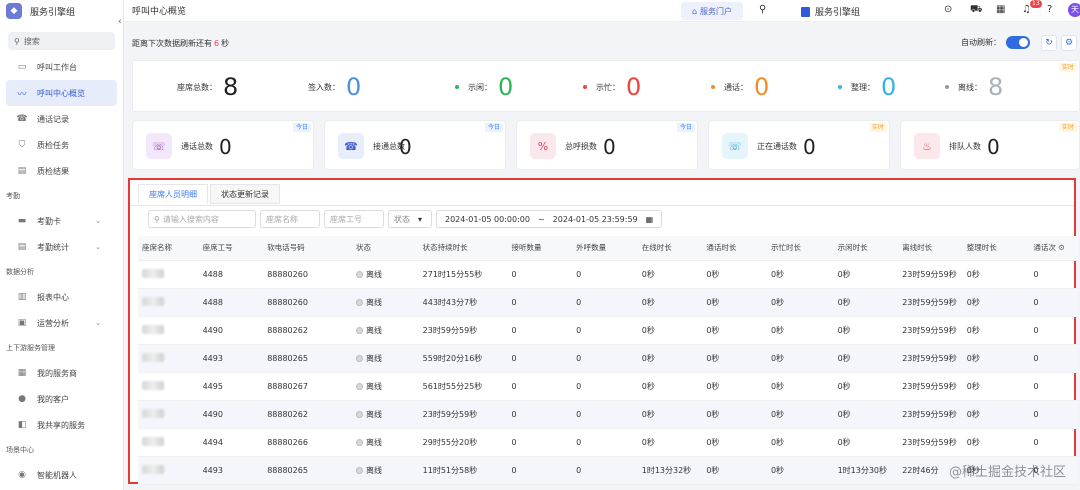 The height and width of the screenshot is (490, 1080). What do you see at coordinates (22, 373) in the screenshot?
I see `provider-icon: ▦` at bounding box center [22, 373].